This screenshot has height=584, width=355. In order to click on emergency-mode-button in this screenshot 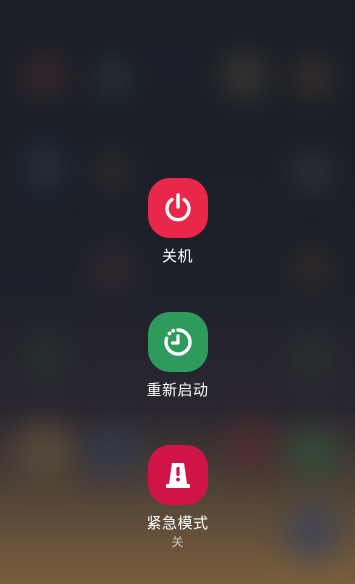, I will do `click(177, 475)`.